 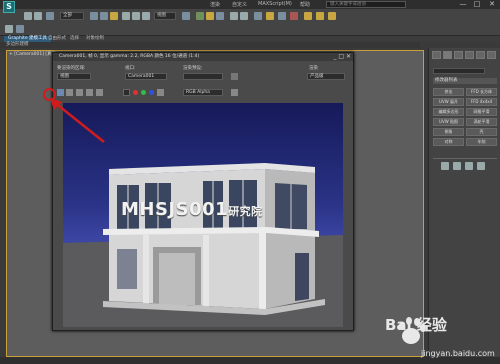 I want to click on rendered-text-chinese: 研究院, so click(x=245, y=211).